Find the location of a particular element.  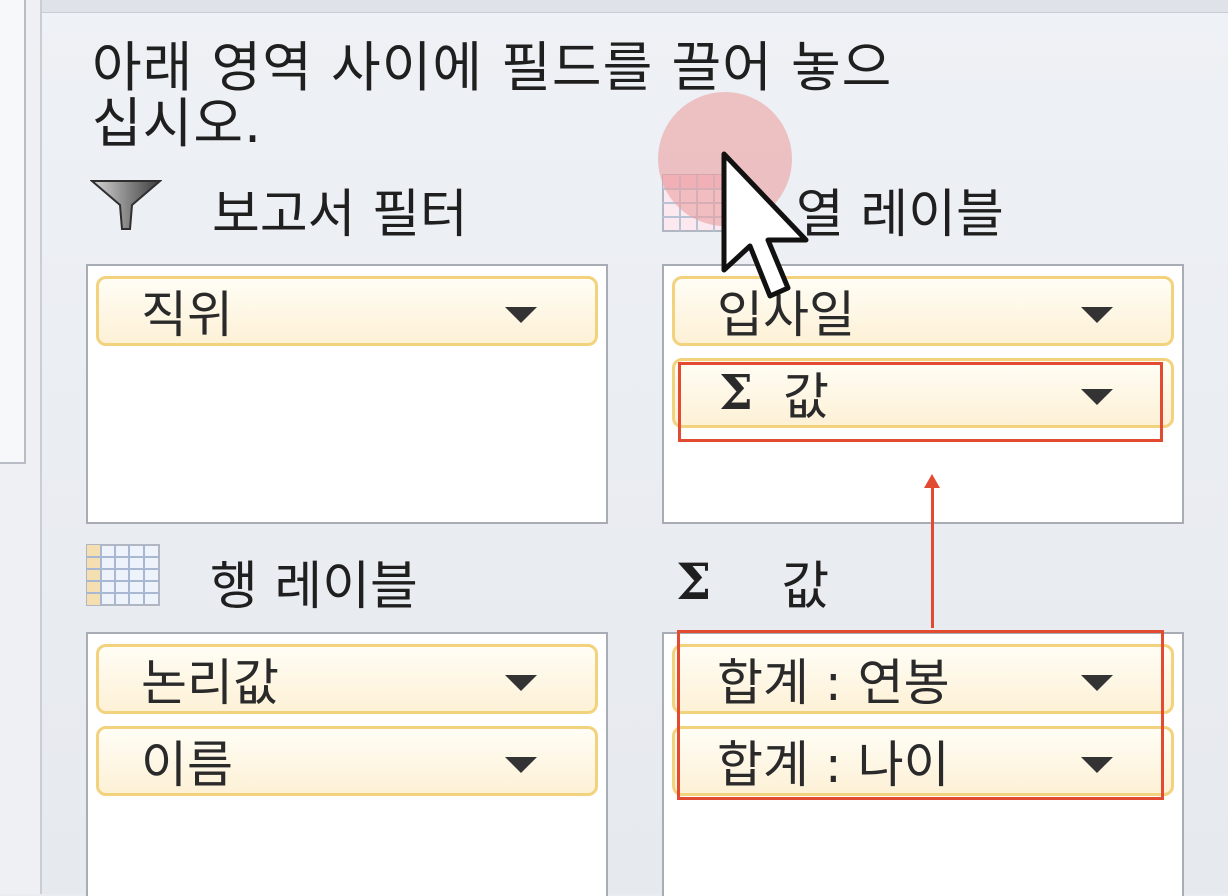

sigma-icon: Σ is located at coordinates (694, 581).